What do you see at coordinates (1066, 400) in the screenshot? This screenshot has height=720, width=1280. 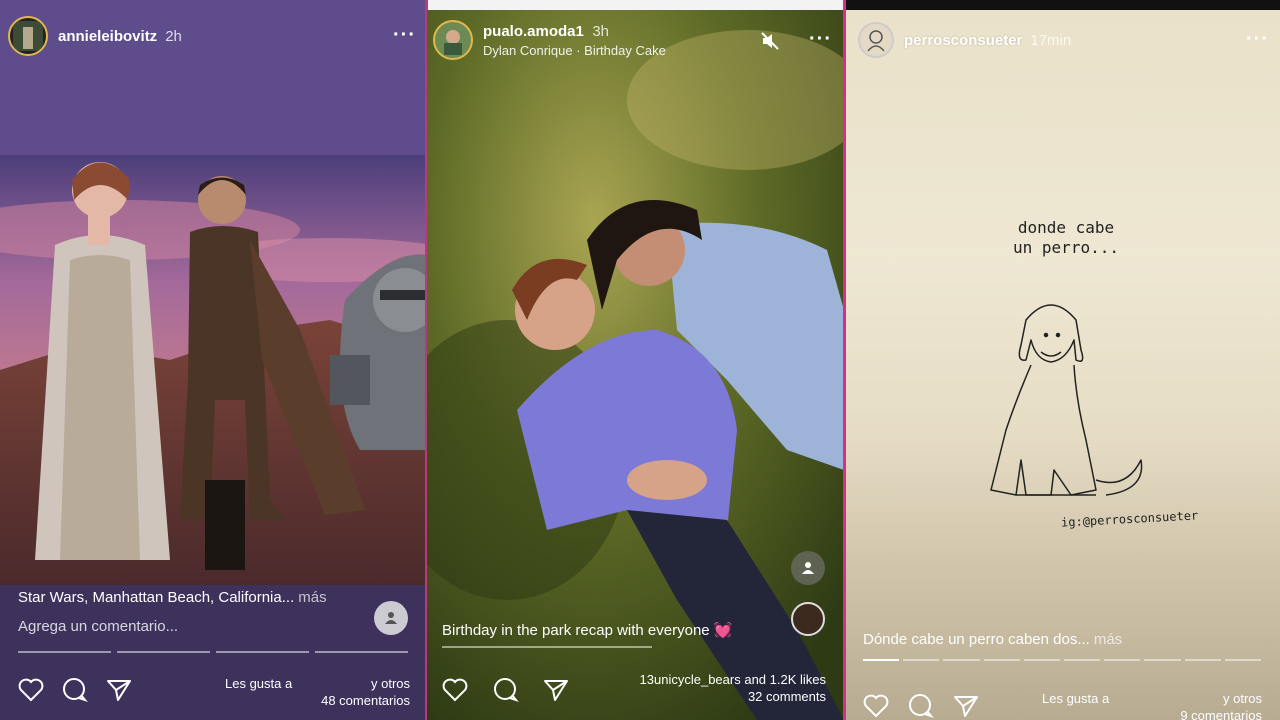 I see `dog-drawing` at bounding box center [1066, 400].